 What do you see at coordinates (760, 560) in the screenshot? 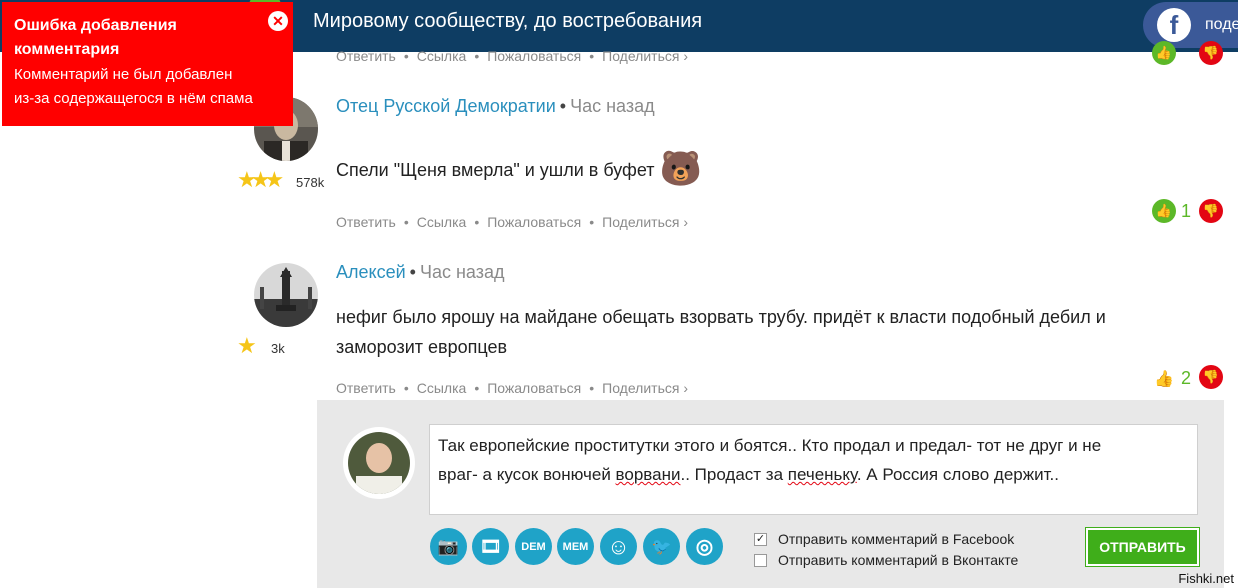
I see `vk-checkbox` at bounding box center [760, 560].